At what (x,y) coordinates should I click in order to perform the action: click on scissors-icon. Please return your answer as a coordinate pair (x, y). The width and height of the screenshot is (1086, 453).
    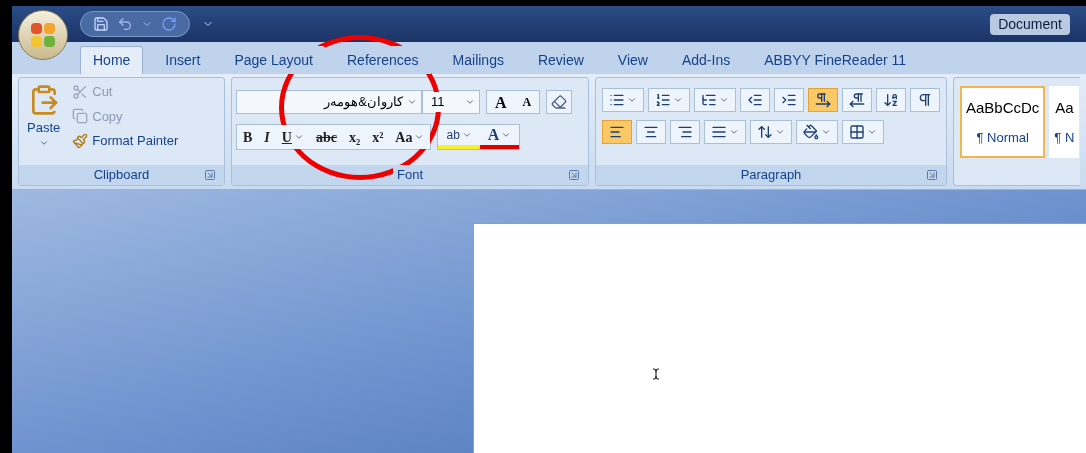
    Looking at the image, I should click on (80, 91).